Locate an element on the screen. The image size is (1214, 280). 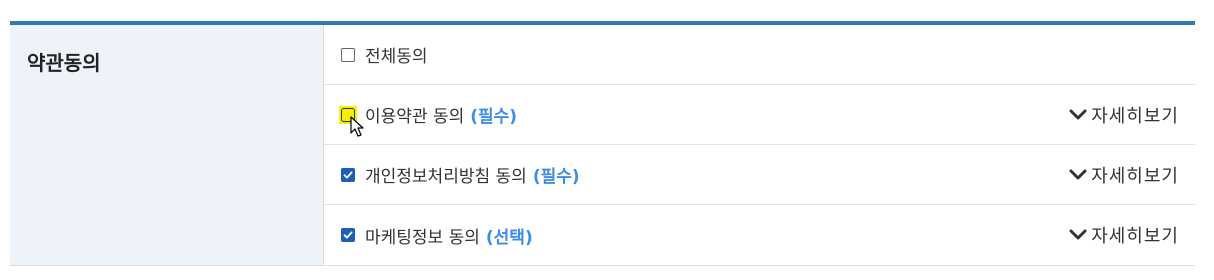
marketing-detail-link: 자세히보기 is located at coordinates (1124, 235).